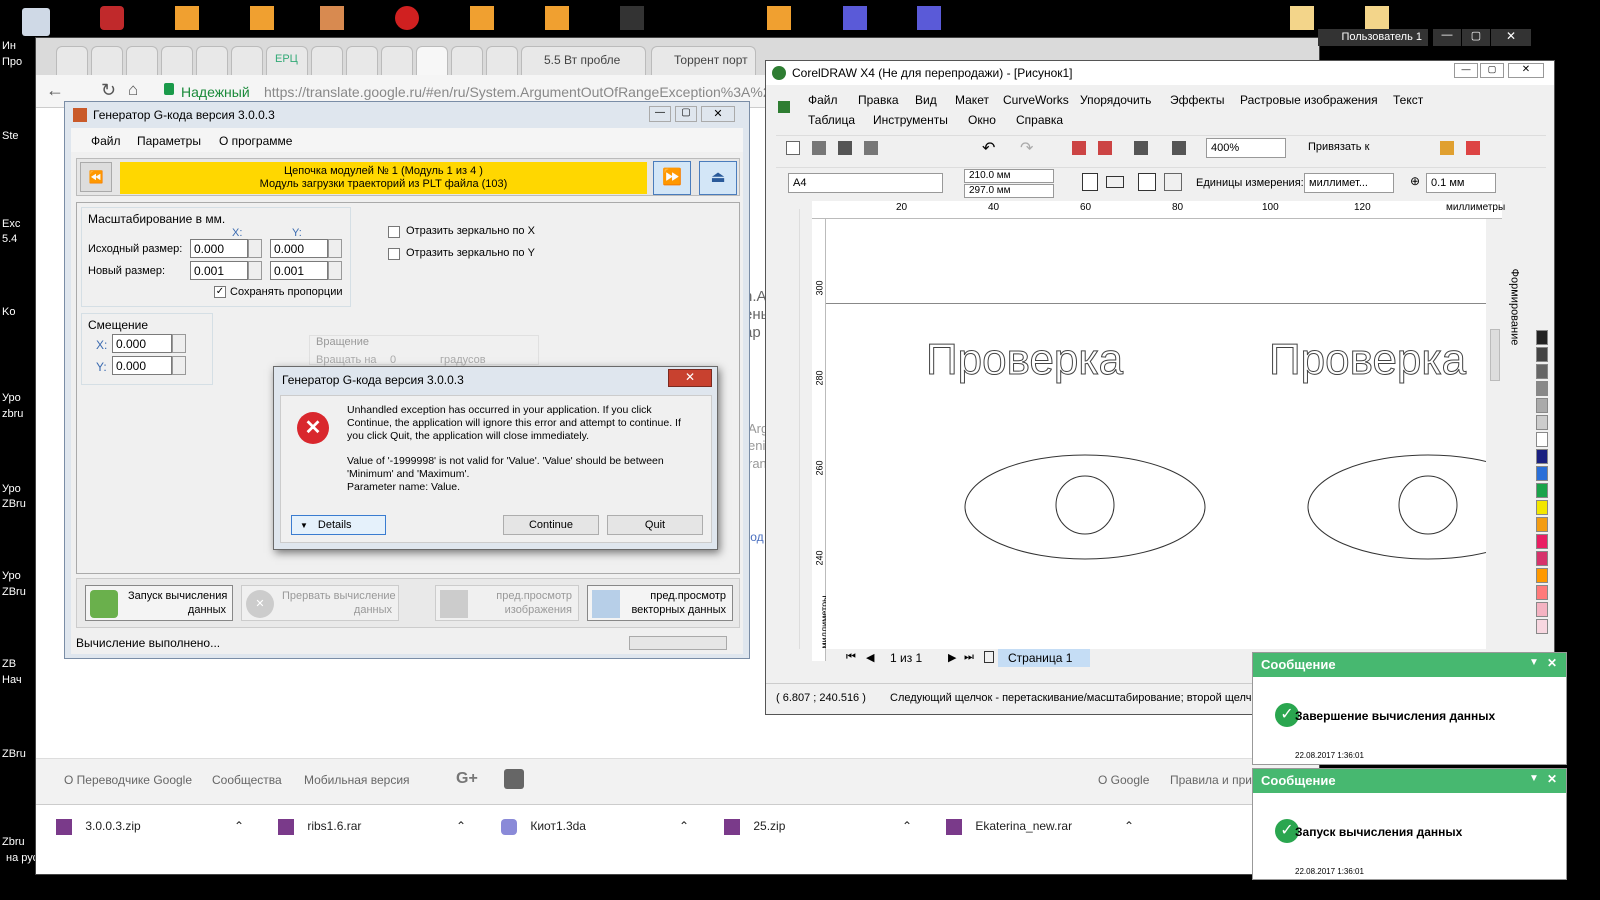 Image resolution: width=1600 pixels, height=900 pixels. I want to click on download-item: ribs1.6.rar ⌃, so click(378, 831).